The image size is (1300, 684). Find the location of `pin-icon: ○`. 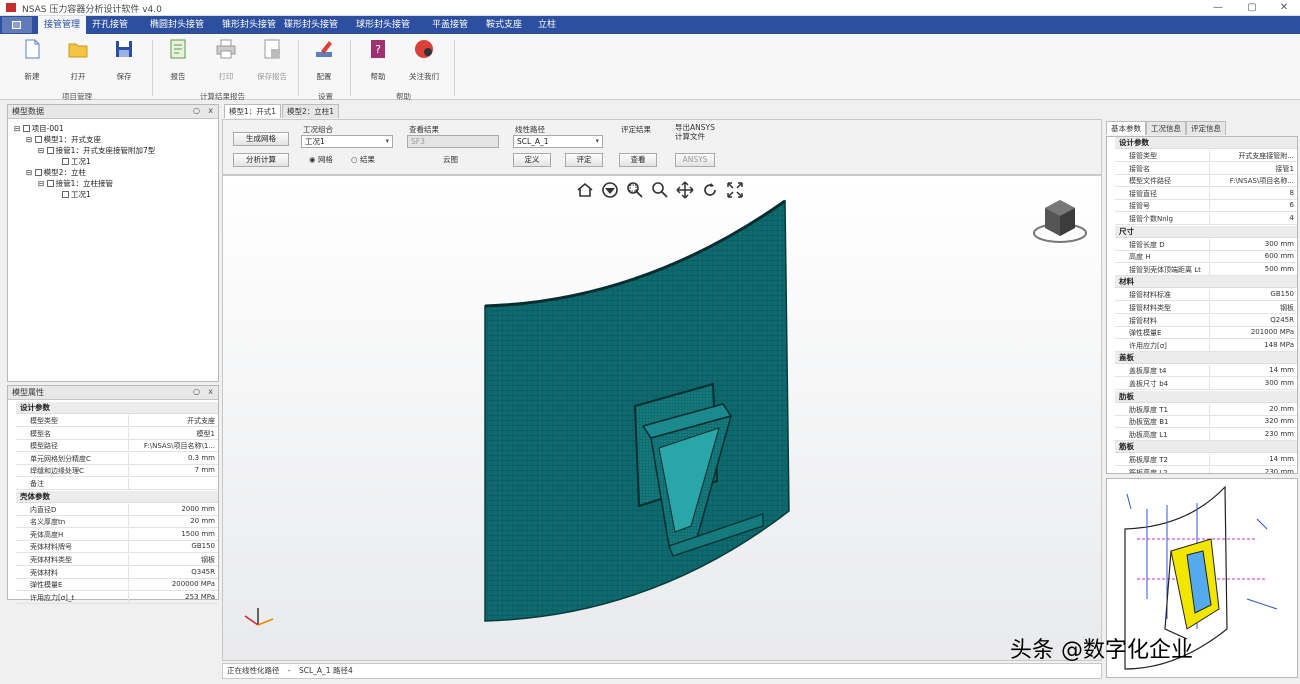

pin-icon: ○ is located at coordinates (196, 110).